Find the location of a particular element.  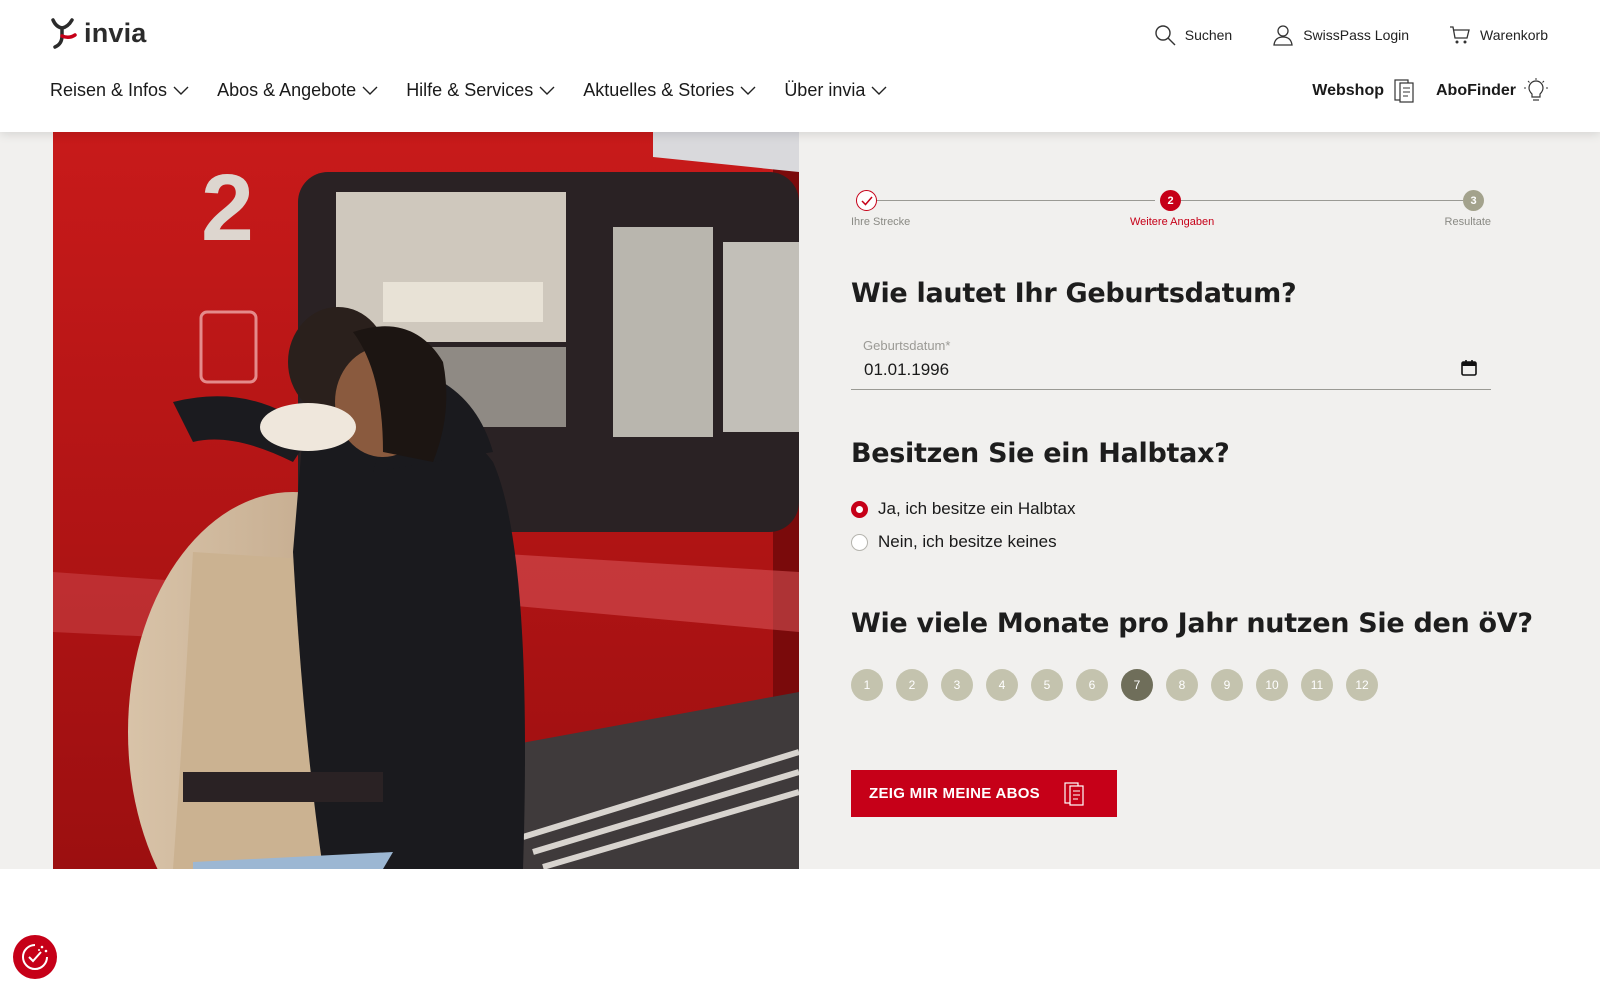

halbtax-option-label: Nein, ich besitze keines is located at coordinates (967, 541).